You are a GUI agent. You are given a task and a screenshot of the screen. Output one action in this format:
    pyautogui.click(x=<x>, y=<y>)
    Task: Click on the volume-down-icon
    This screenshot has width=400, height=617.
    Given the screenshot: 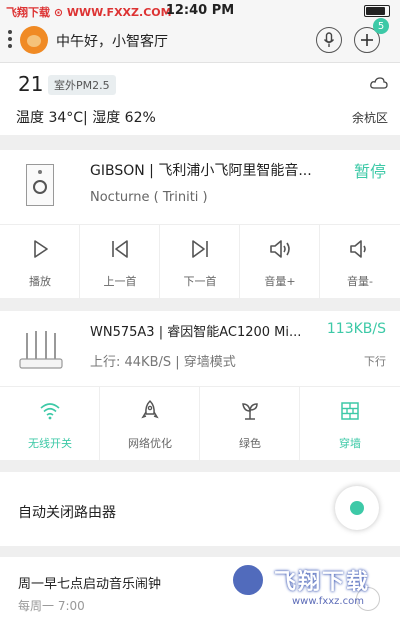 What is the action you would take?
    pyautogui.click(x=358, y=249)
    